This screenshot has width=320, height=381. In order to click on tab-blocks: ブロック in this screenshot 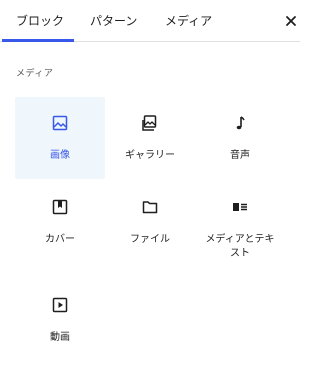, I will do `click(40, 21)`.